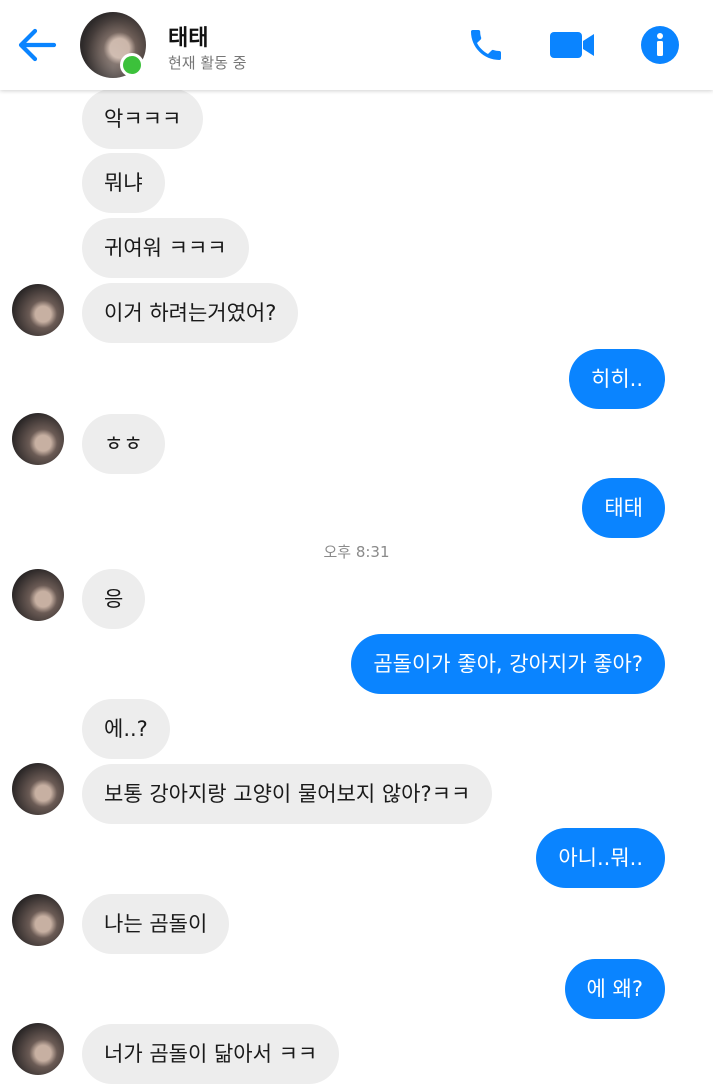 This screenshot has width=713, height=1085. Describe the element at coordinates (123, 183) in the screenshot. I see `message-bubble-received: 뭐냐` at that location.